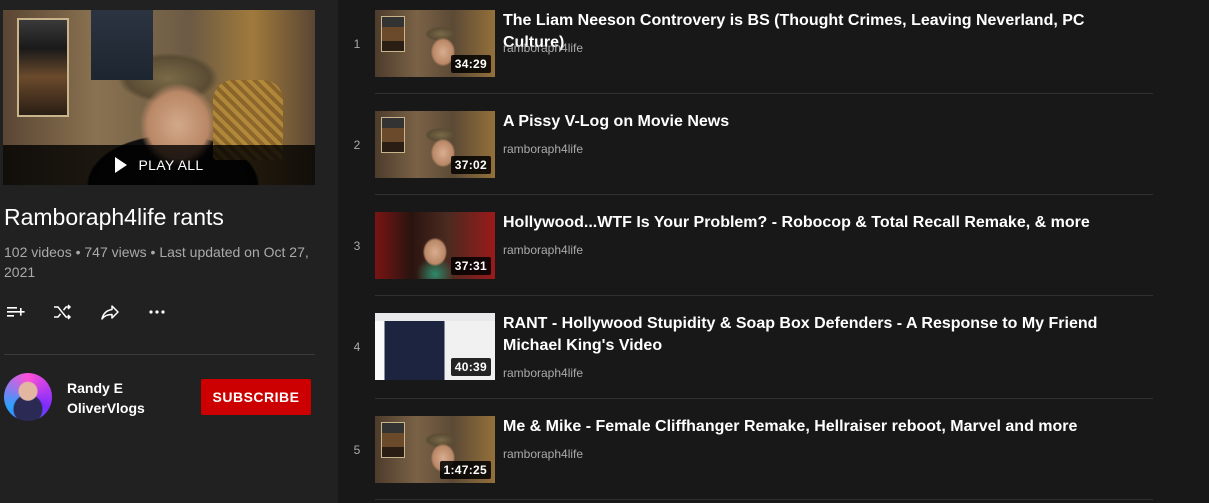 This screenshot has height=503, width=1209. Describe the element at coordinates (157, 312) in the screenshot. I see `more-horizontal-icon` at that location.